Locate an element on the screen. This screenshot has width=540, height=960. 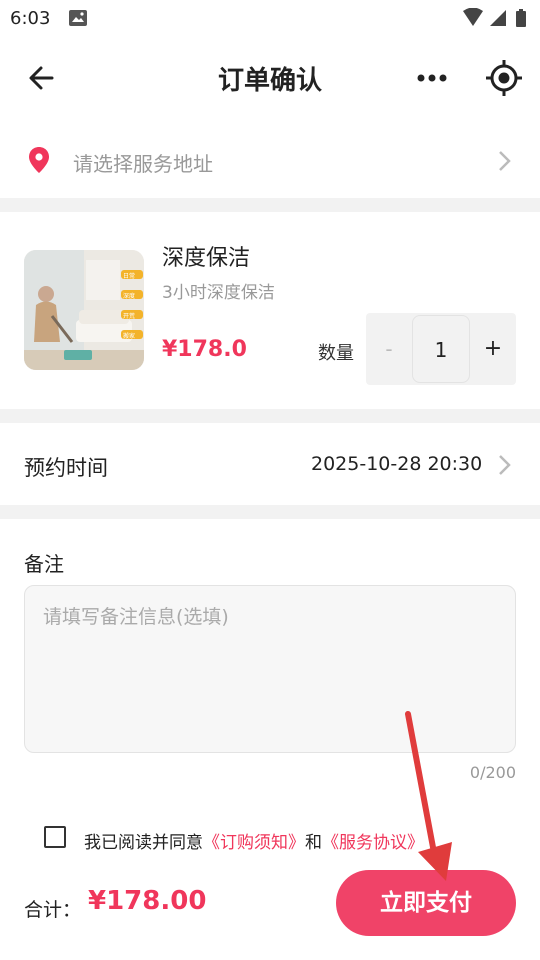
quantity-value: 1 is located at coordinates (441, 349).